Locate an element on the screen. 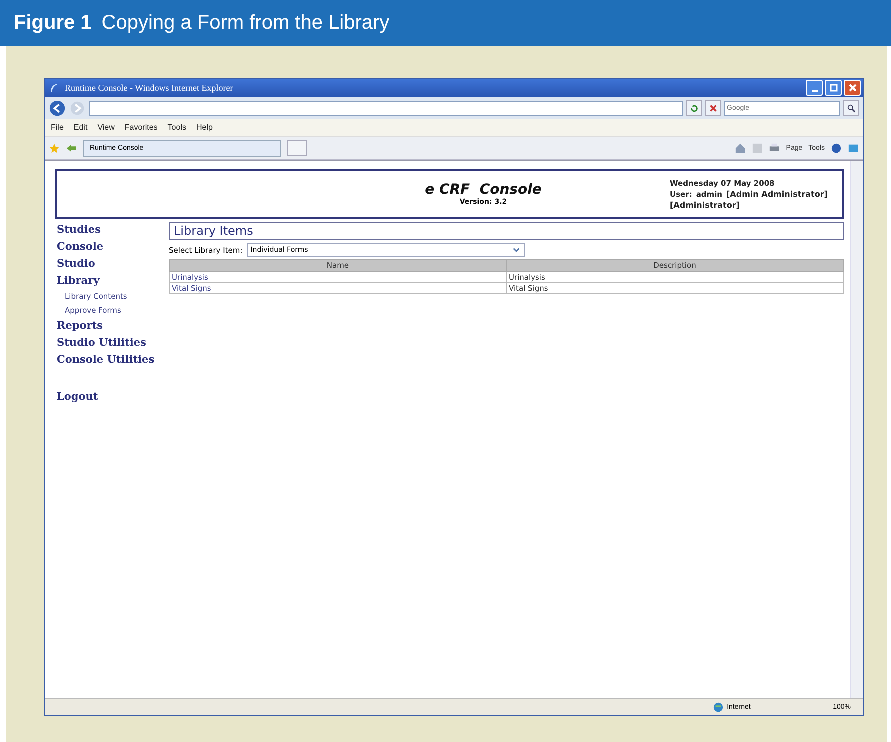  stop-icon is located at coordinates (713, 108).